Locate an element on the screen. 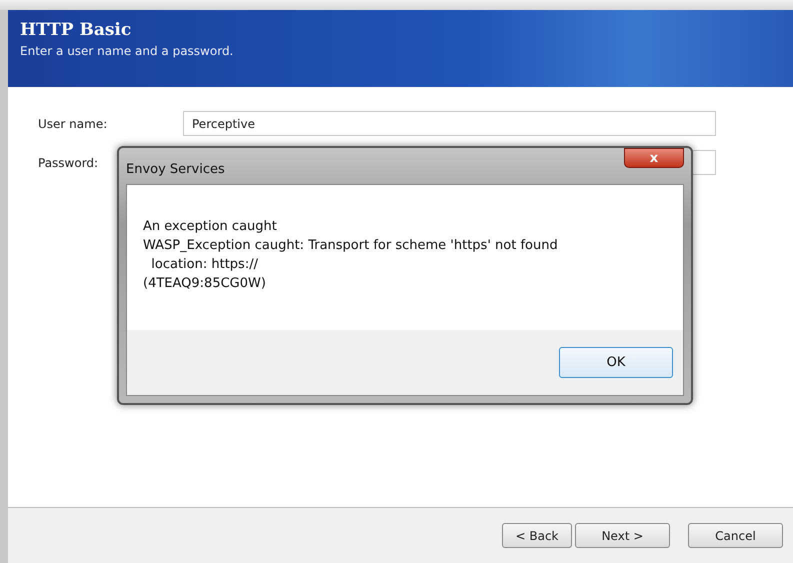  message-line: (4TEAQ9:85CG0W) is located at coordinates (205, 284).